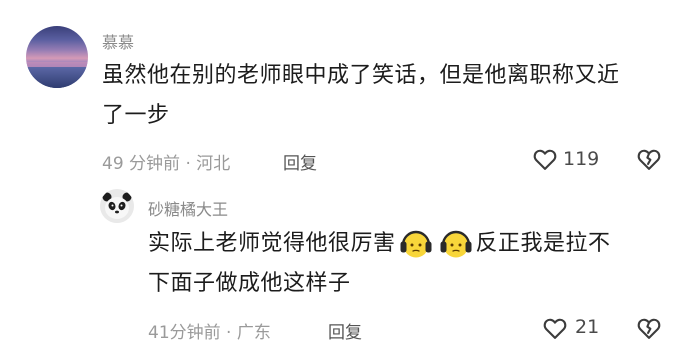 The width and height of the screenshot is (690, 346). Describe the element at coordinates (587, 327) in the screenshot. I see `like-count: 21` at that location.